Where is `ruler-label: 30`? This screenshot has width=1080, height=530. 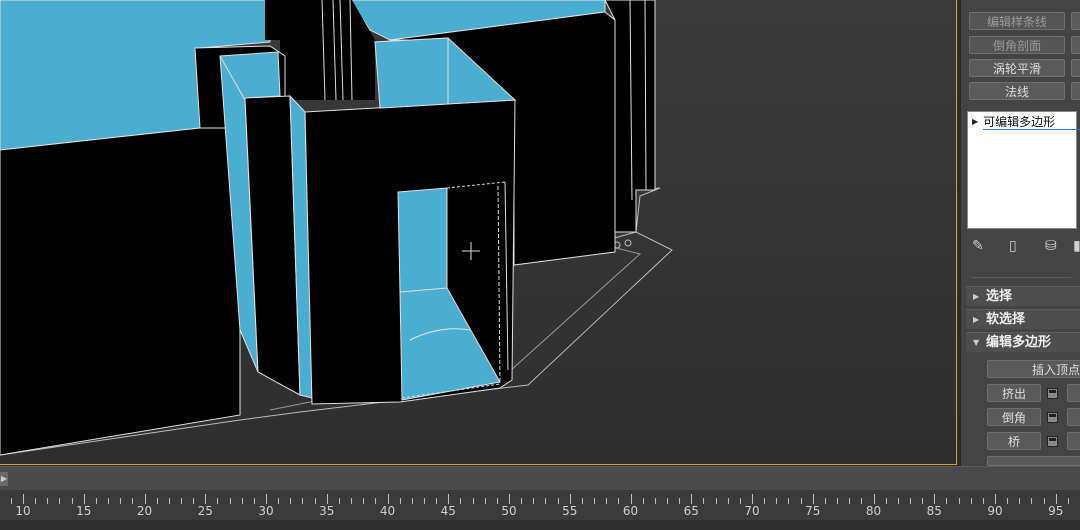
ruler-label: 30 is located at coordinates (266, 511).